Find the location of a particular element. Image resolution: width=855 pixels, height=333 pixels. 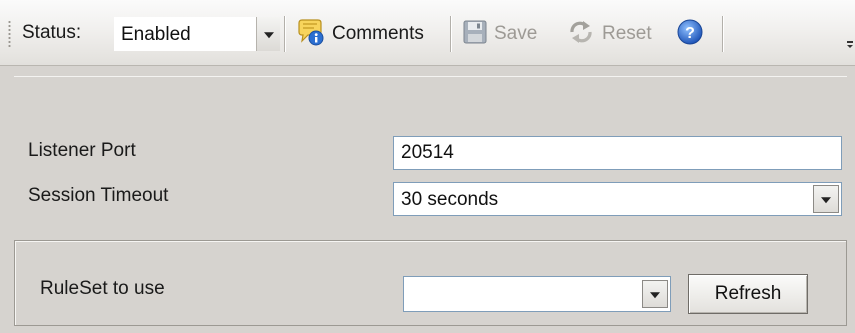

session-timeout-dropdown-button is located at coordinates (826, 199).